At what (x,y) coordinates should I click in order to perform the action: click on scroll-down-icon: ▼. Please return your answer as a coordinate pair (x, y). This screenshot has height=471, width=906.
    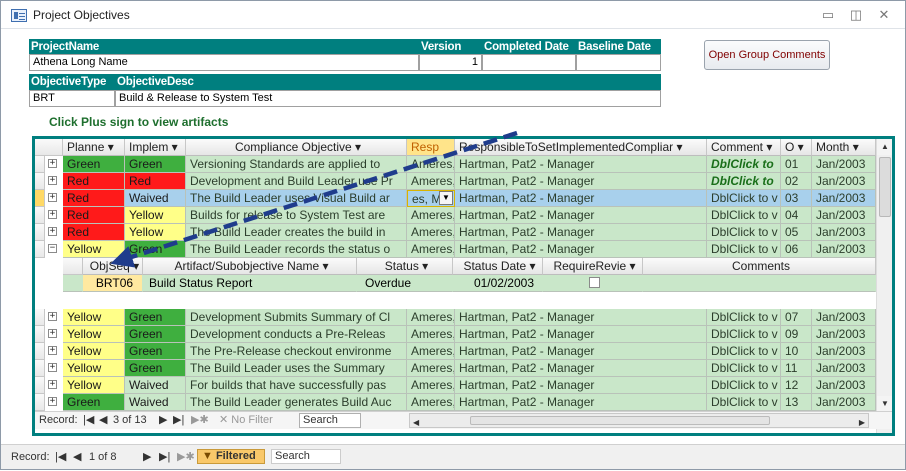
    Looking at the image, I should click on (884, 404).